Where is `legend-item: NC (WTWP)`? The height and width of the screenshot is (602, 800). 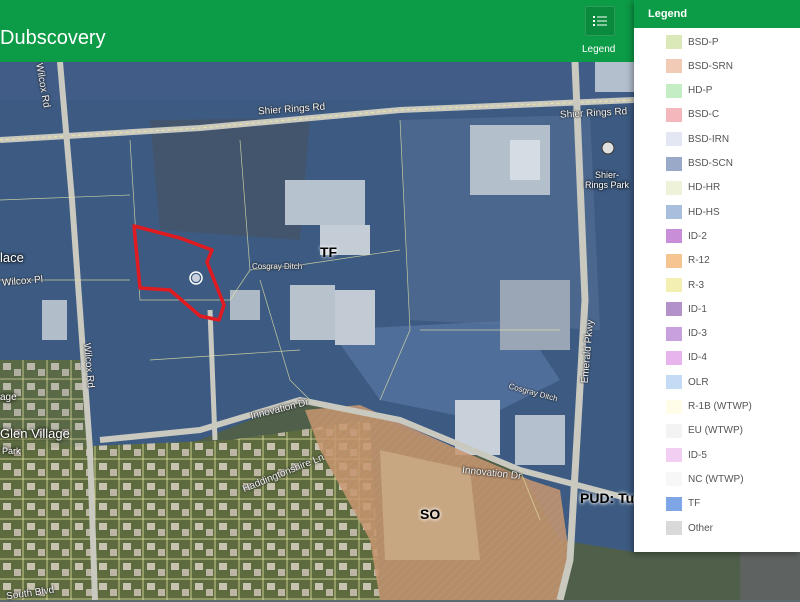 legend-item: NC (WTWP) is located at coordinates (705, 479).